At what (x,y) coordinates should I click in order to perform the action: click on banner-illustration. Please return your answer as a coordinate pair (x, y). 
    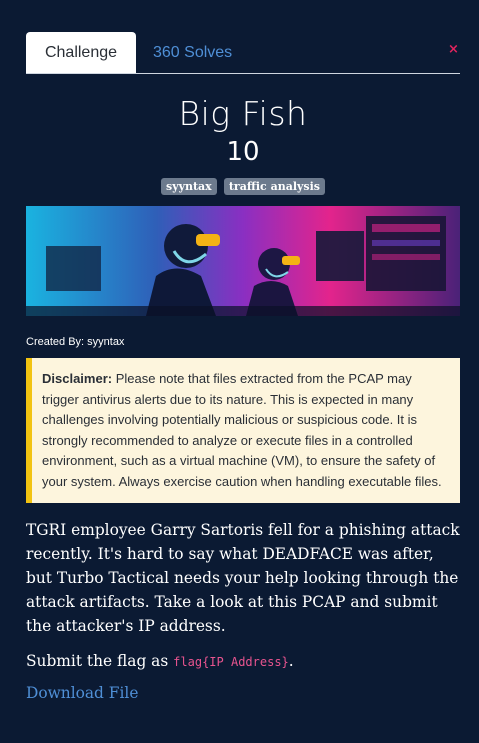
    Looking at the image, I should click on (243, 261).